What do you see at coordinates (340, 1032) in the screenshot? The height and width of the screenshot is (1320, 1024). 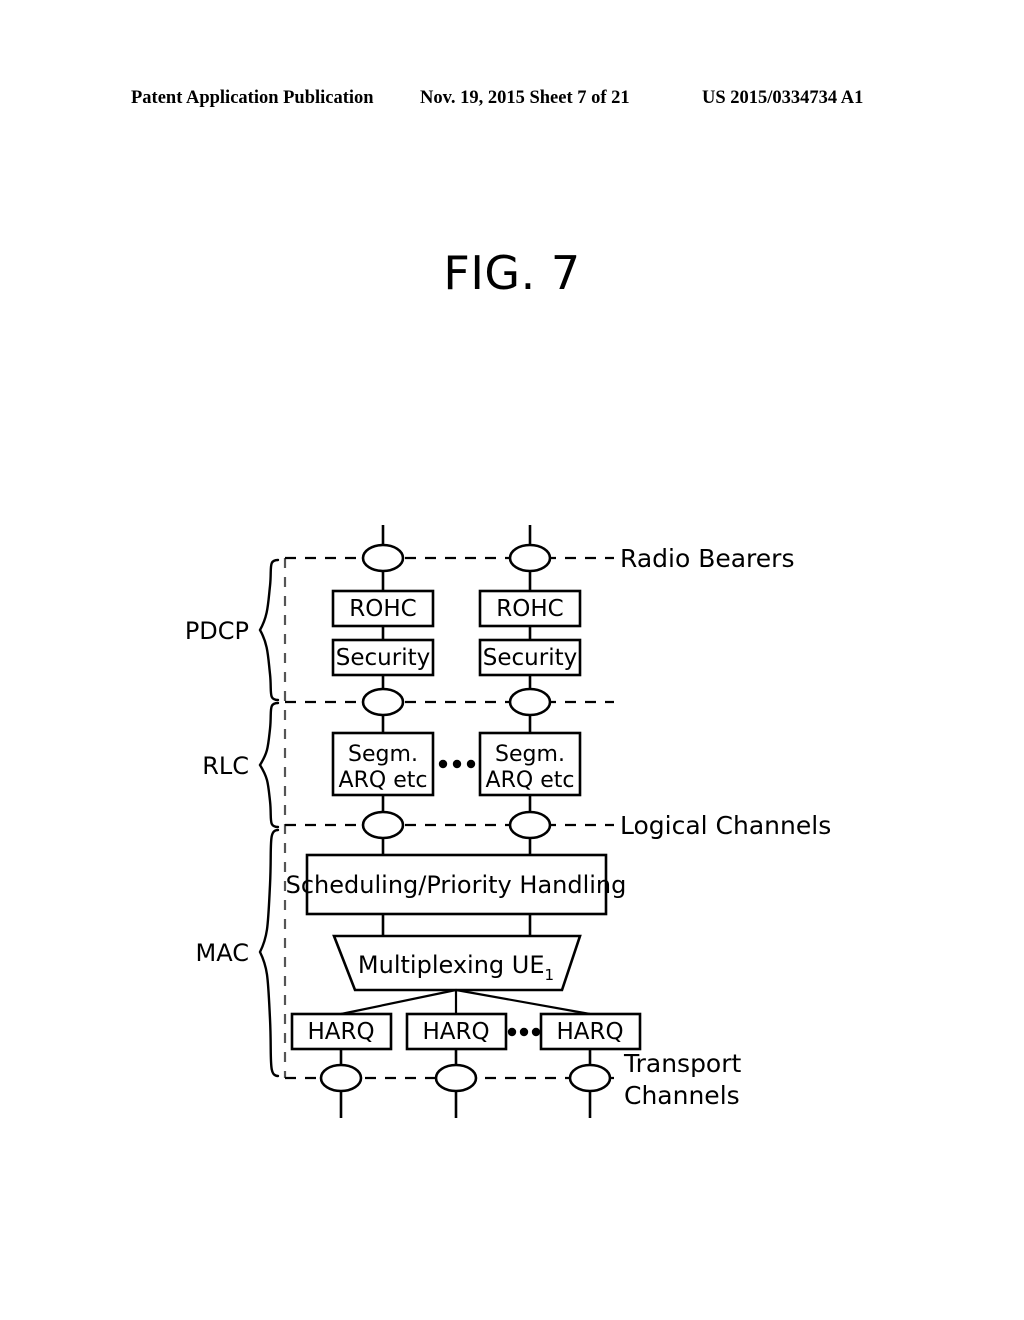 I see `block-harq-1-label: HARQ` at bounding box center [340, 1032].